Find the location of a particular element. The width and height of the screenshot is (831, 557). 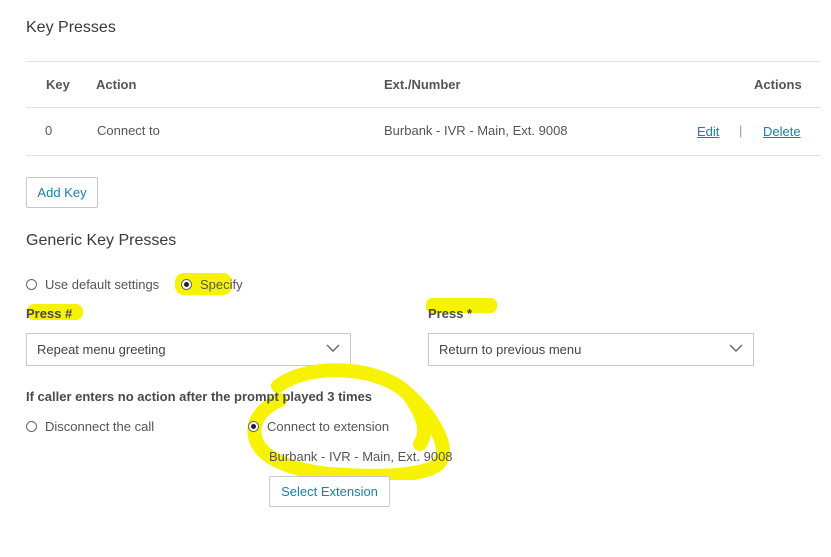

specify-label: Specify is located at coordinates (221, 284).